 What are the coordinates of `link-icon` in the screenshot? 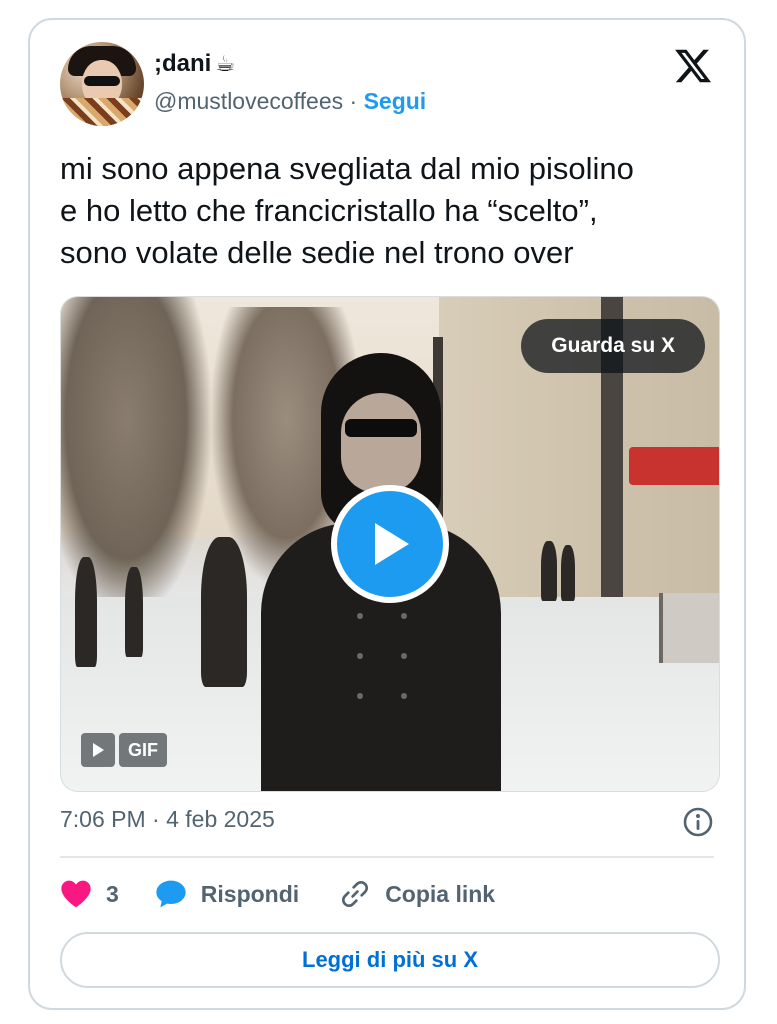 It's located at (355, 894).